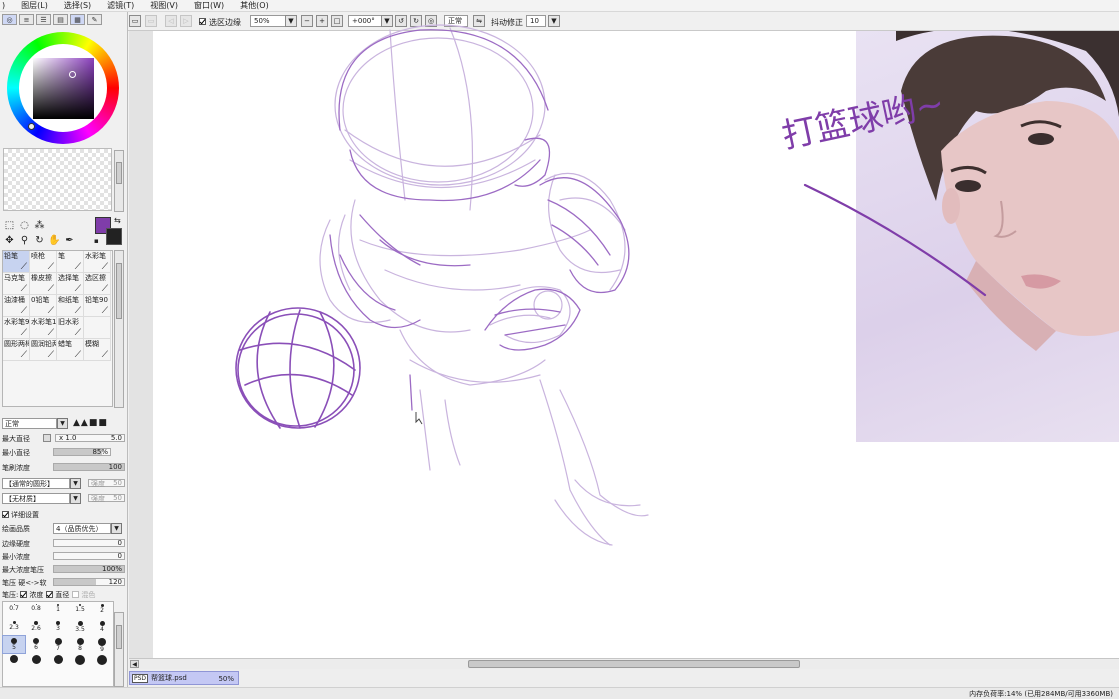 The image size is (1119, 699). I want to click on stabilizer-field: 10, so click(536, 21).